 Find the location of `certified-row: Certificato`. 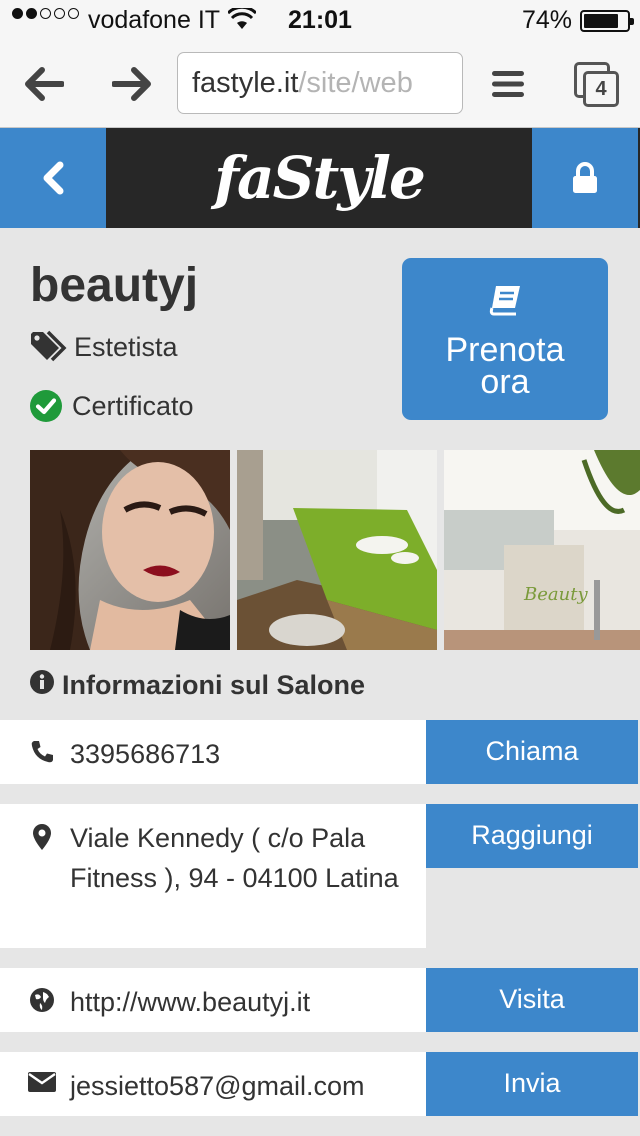

certified-row: Certificato is located at coordinates (112, 406).